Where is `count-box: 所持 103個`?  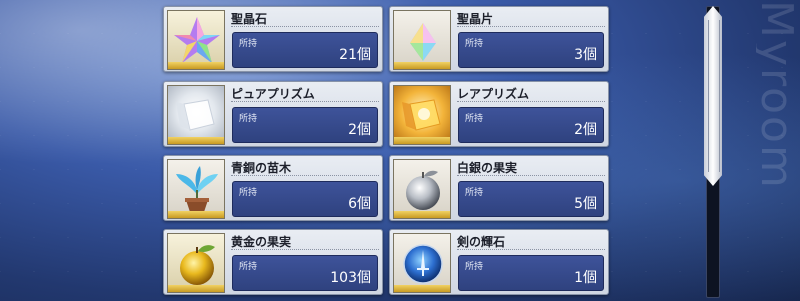
count-box: 所持 103個 is located at coordinates (305, 273).